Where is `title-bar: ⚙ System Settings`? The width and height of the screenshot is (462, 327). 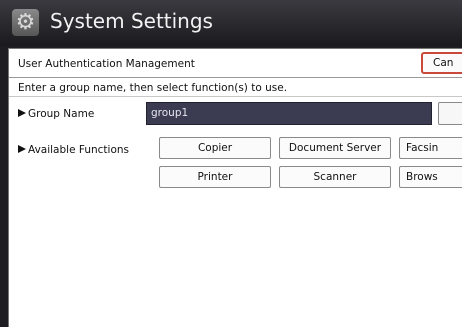 title-bar: ⚙ System Settings is located at coordinates (231, 23).